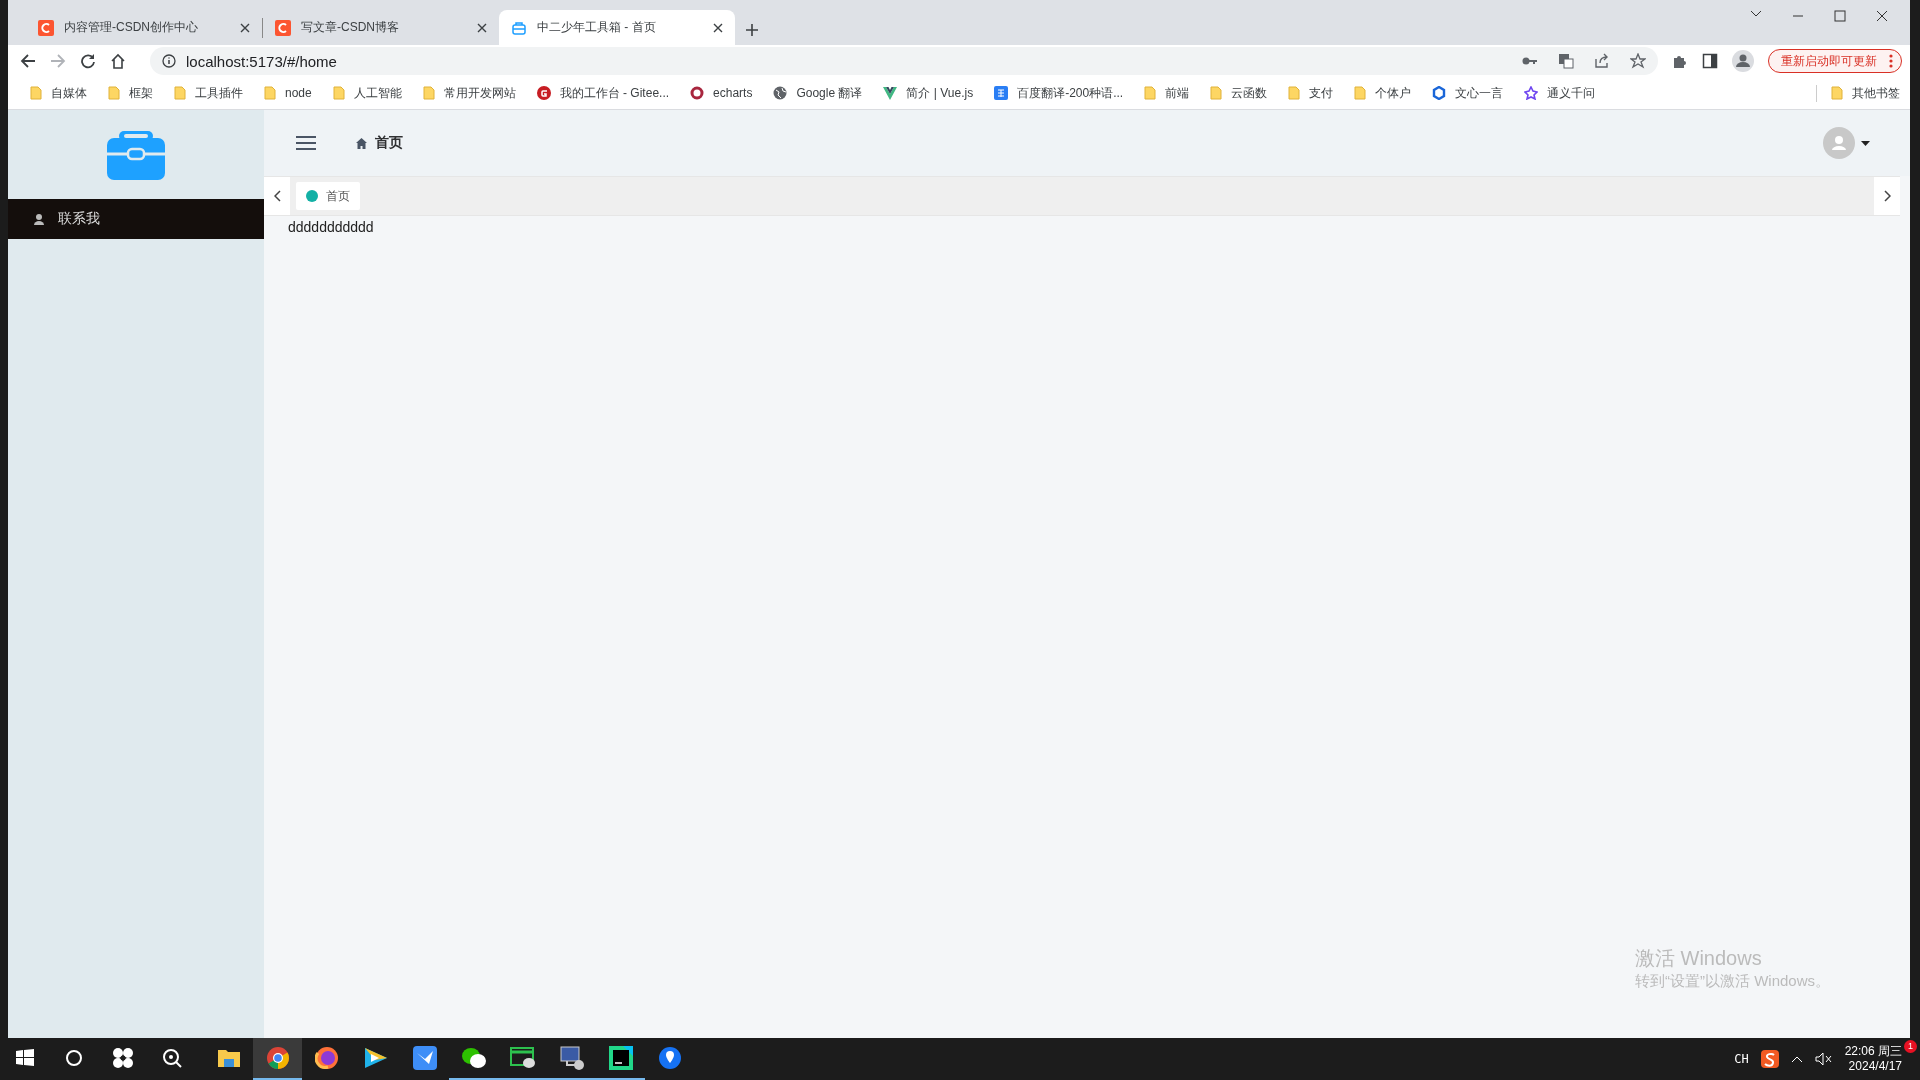 The height and width of the screenshot is (1080, 1920). Describe the element at coordinates (130, 93) in the screenshot. I see `bookmark: 框架` at that location.